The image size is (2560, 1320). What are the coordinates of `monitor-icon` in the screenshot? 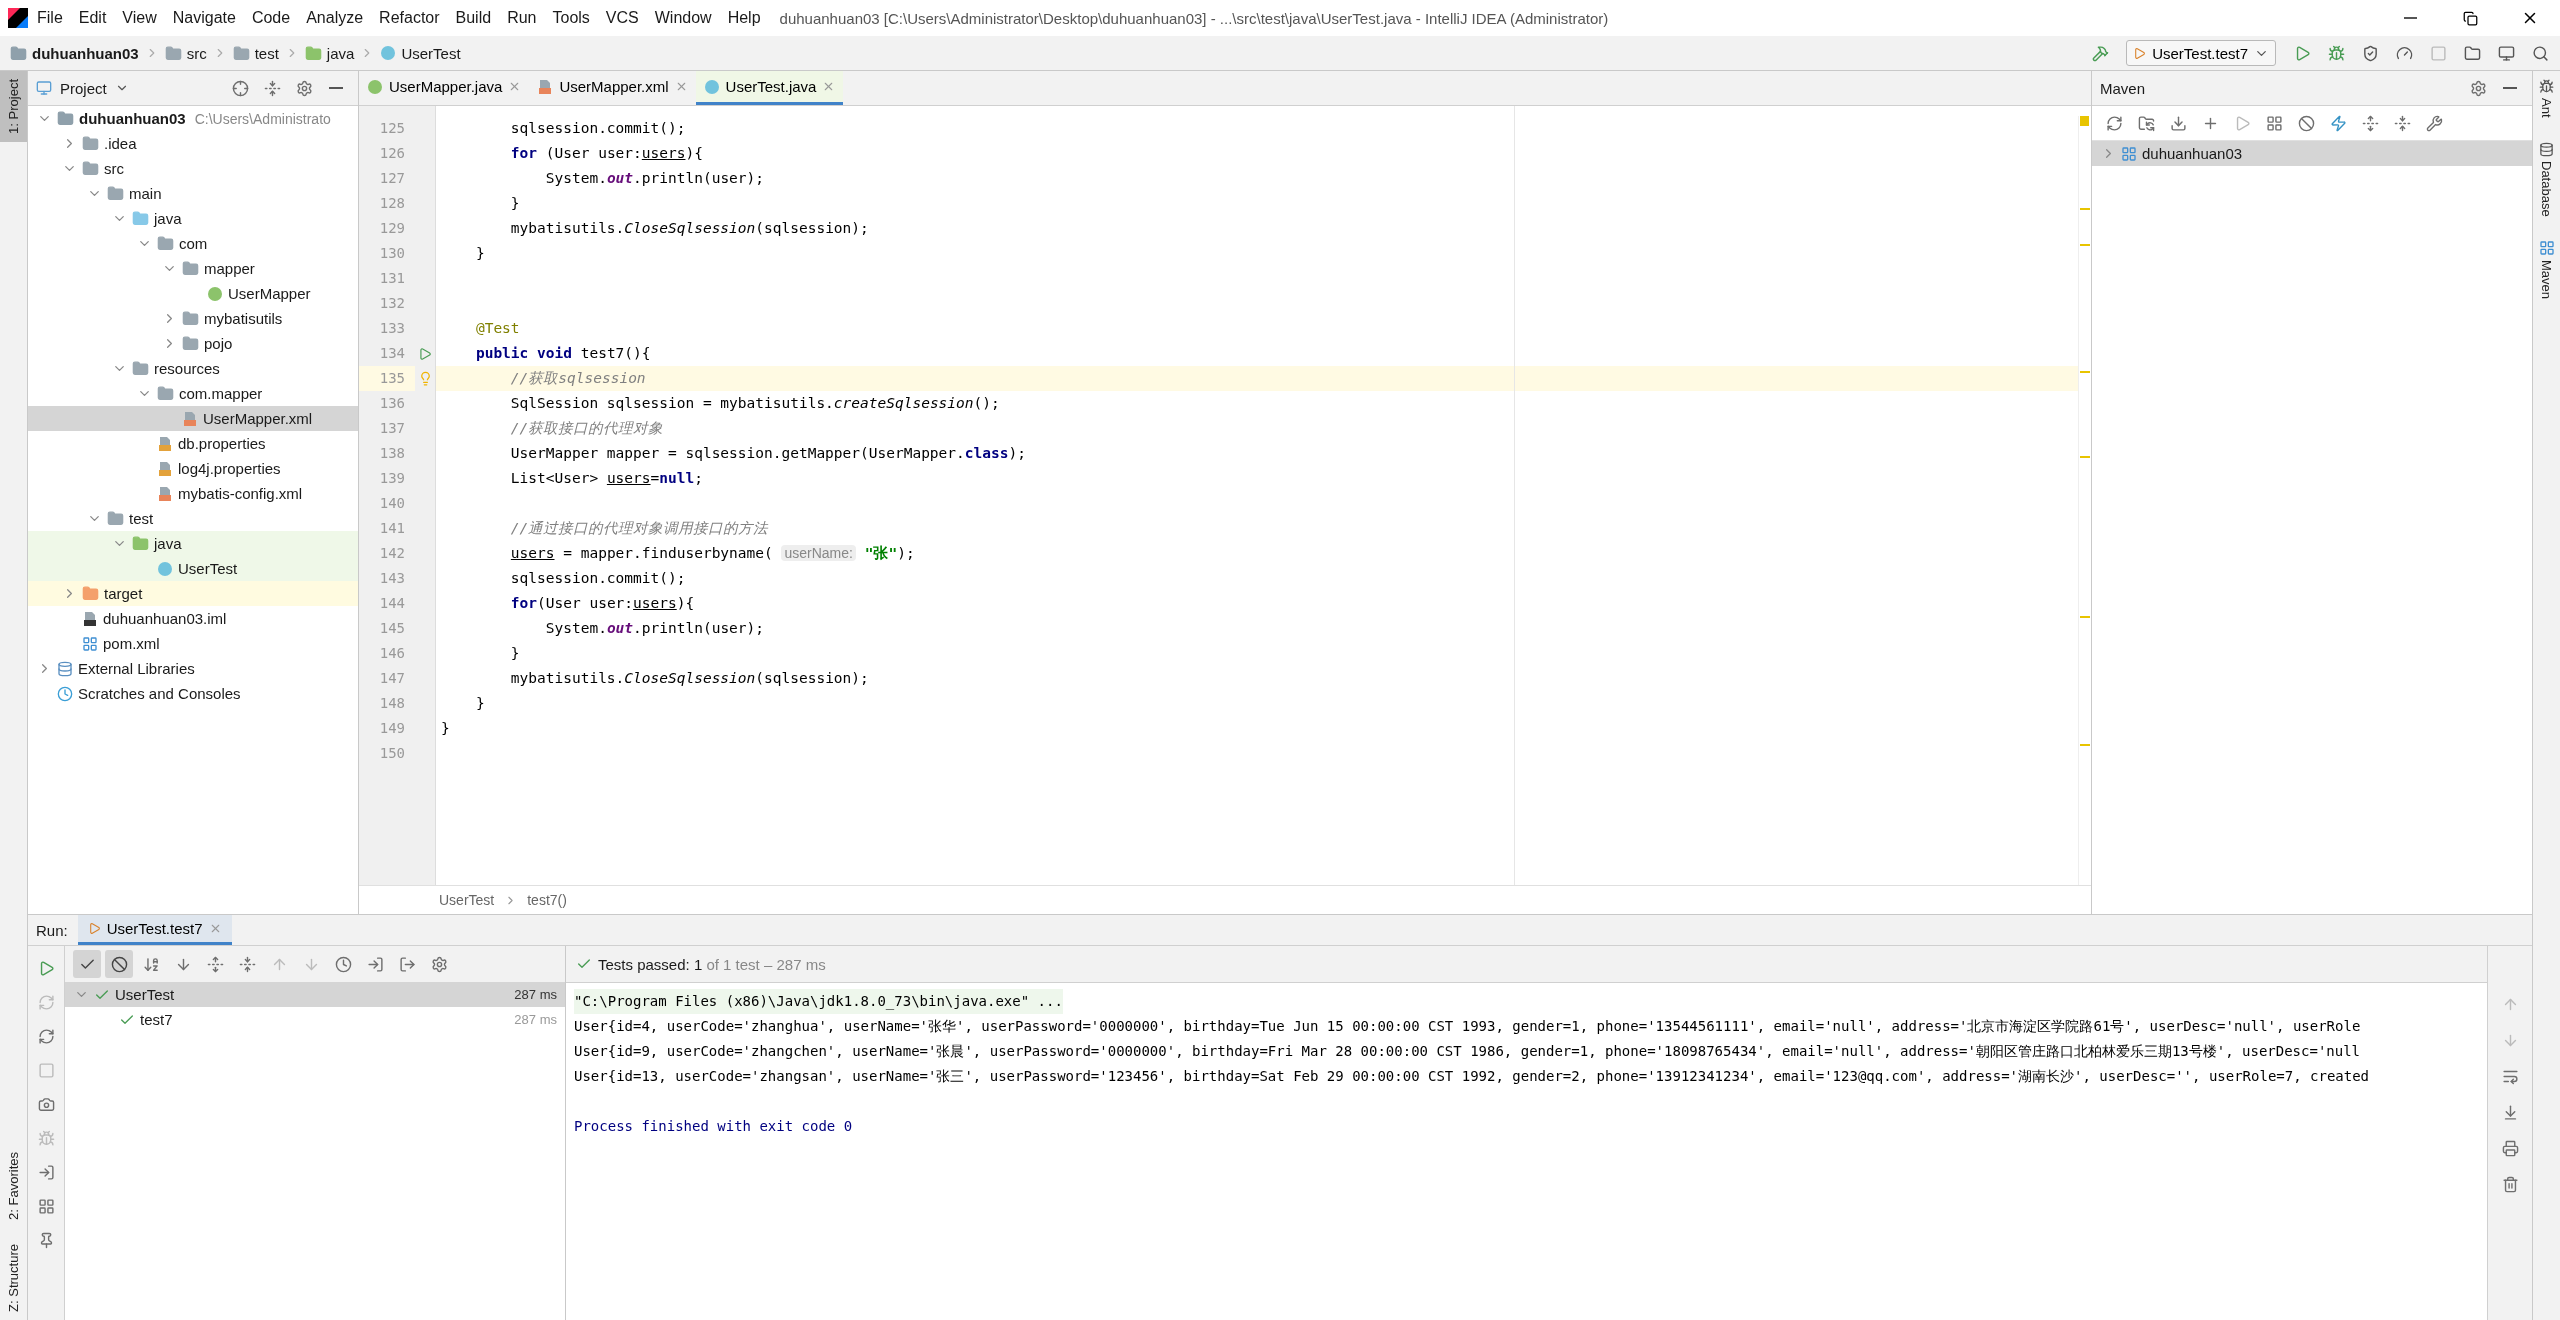 It's located at (2506, 53).